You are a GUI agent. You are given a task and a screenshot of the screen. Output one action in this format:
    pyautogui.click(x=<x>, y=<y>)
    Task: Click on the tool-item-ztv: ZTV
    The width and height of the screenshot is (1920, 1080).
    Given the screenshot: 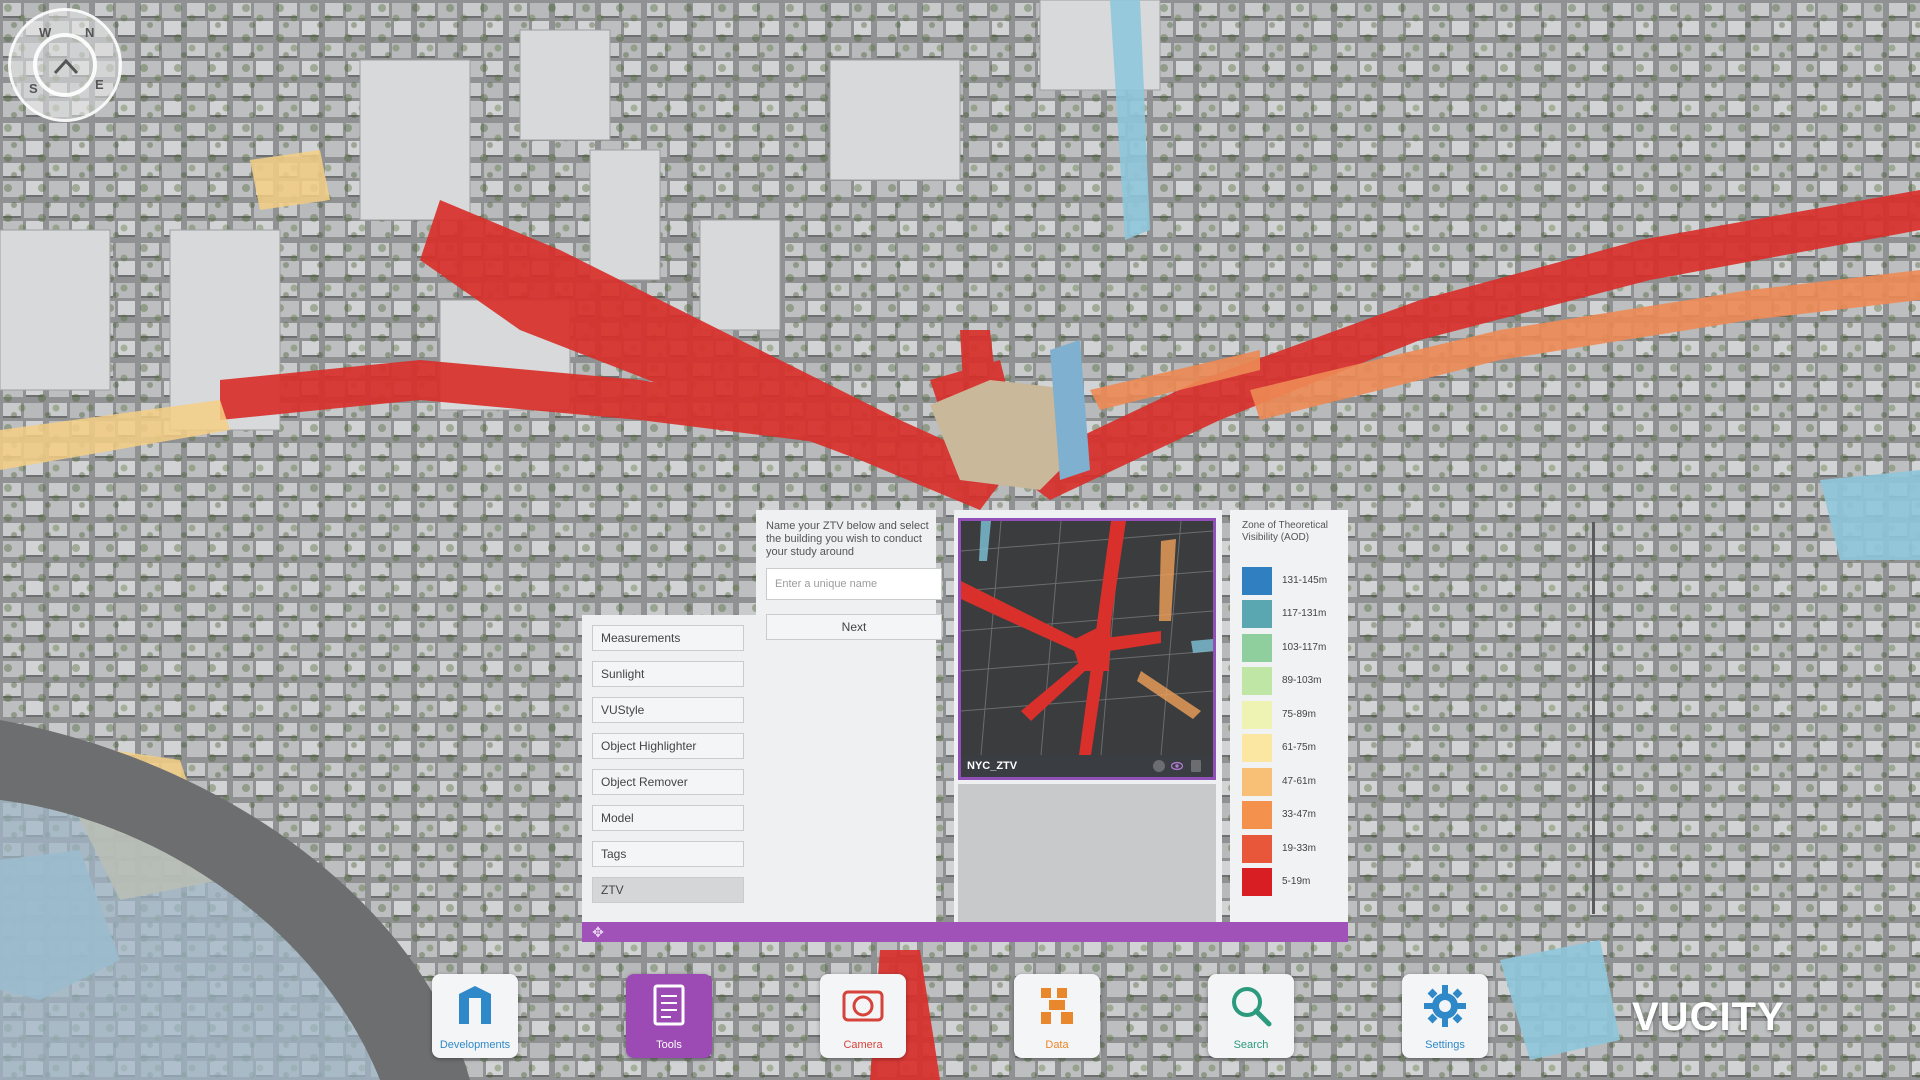 What is the action you would take?
    pyautogui.click(x=668, y=890)
    